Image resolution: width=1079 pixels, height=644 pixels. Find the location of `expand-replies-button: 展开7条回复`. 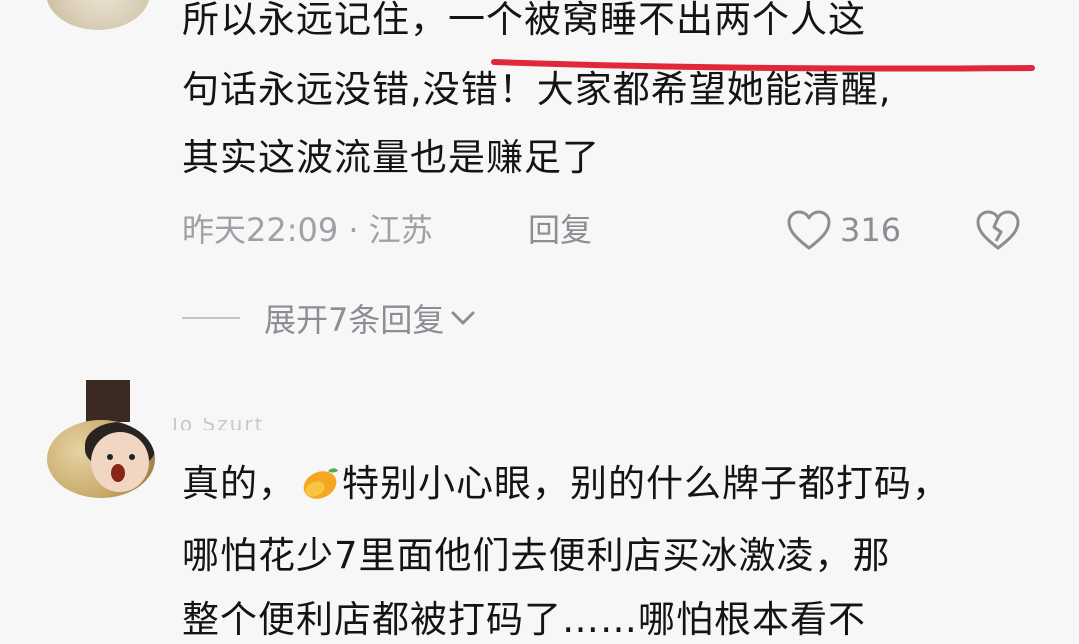

expand-replies-button: 展开7条回复 is located at coordinates (330, 318).